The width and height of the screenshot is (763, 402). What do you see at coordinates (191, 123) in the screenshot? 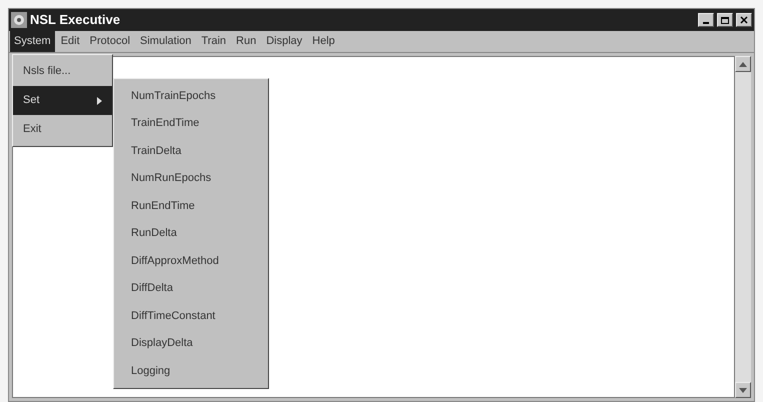
I see `menu-item: TrainEndTime` at bounding box center [191, 123].